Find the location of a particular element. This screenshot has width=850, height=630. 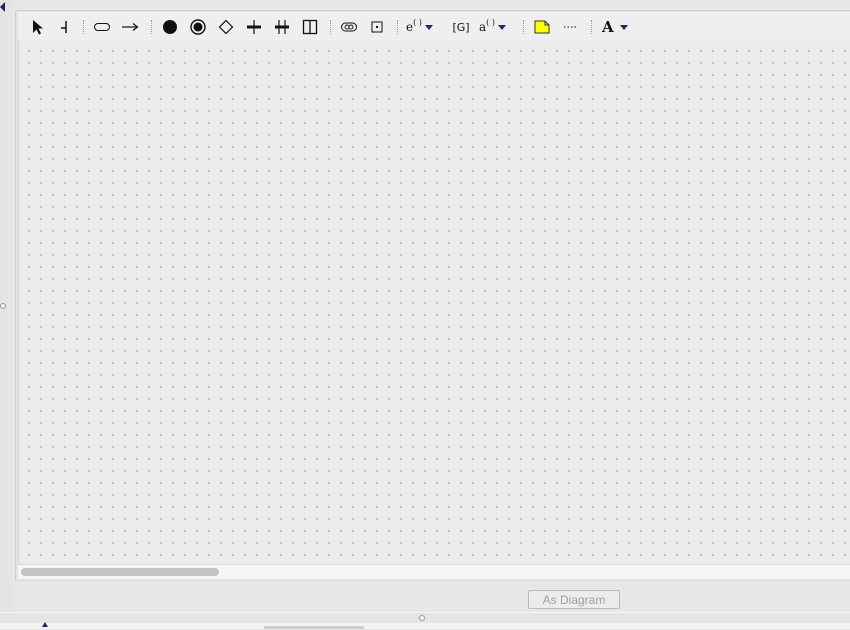

splitter-grip is located at coordinates (422, 618).